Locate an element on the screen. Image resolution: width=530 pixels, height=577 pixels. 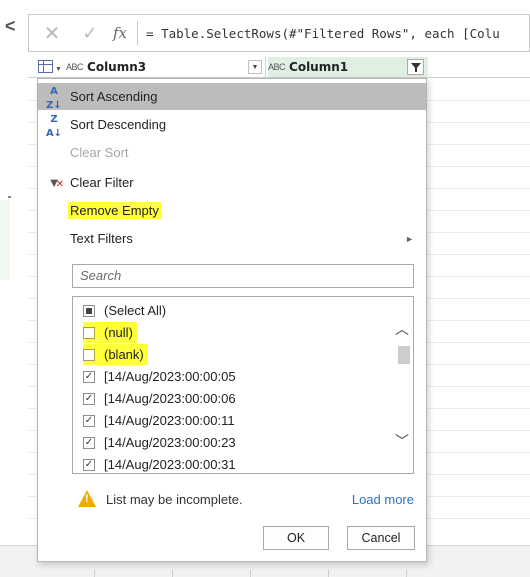
list-item: ✓ [14/Aug/2023:00:00:06 is located at coordinates (159, 398).